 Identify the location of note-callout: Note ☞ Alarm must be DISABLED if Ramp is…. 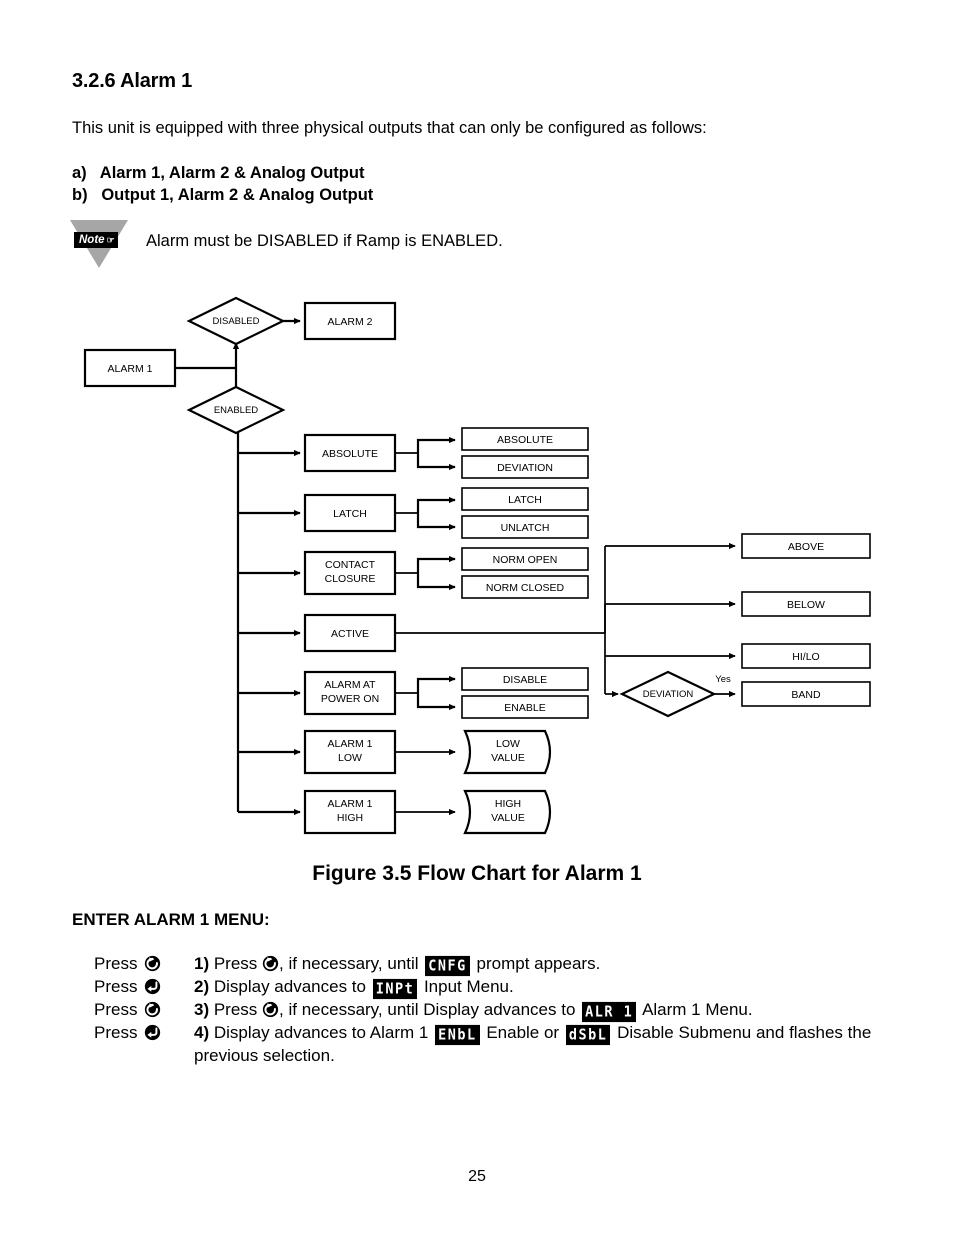
(480, 245).